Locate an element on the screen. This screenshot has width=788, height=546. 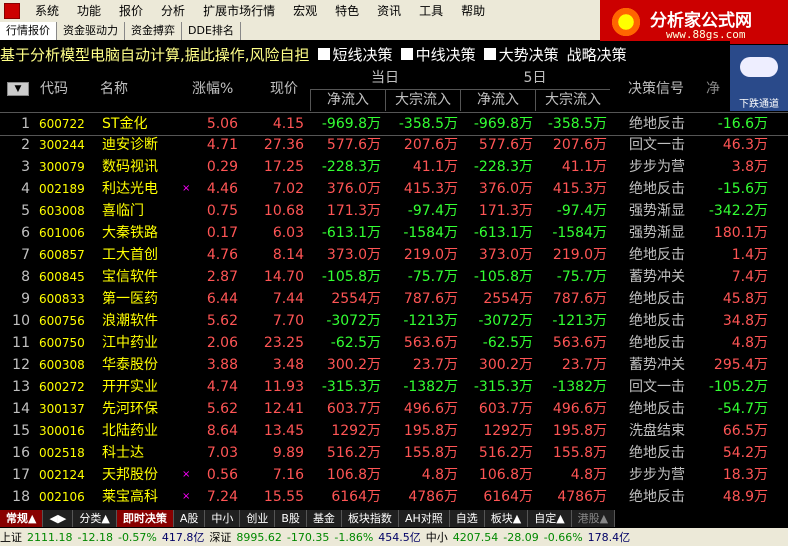
row-number: 7 is located at coordinates (25, 255).